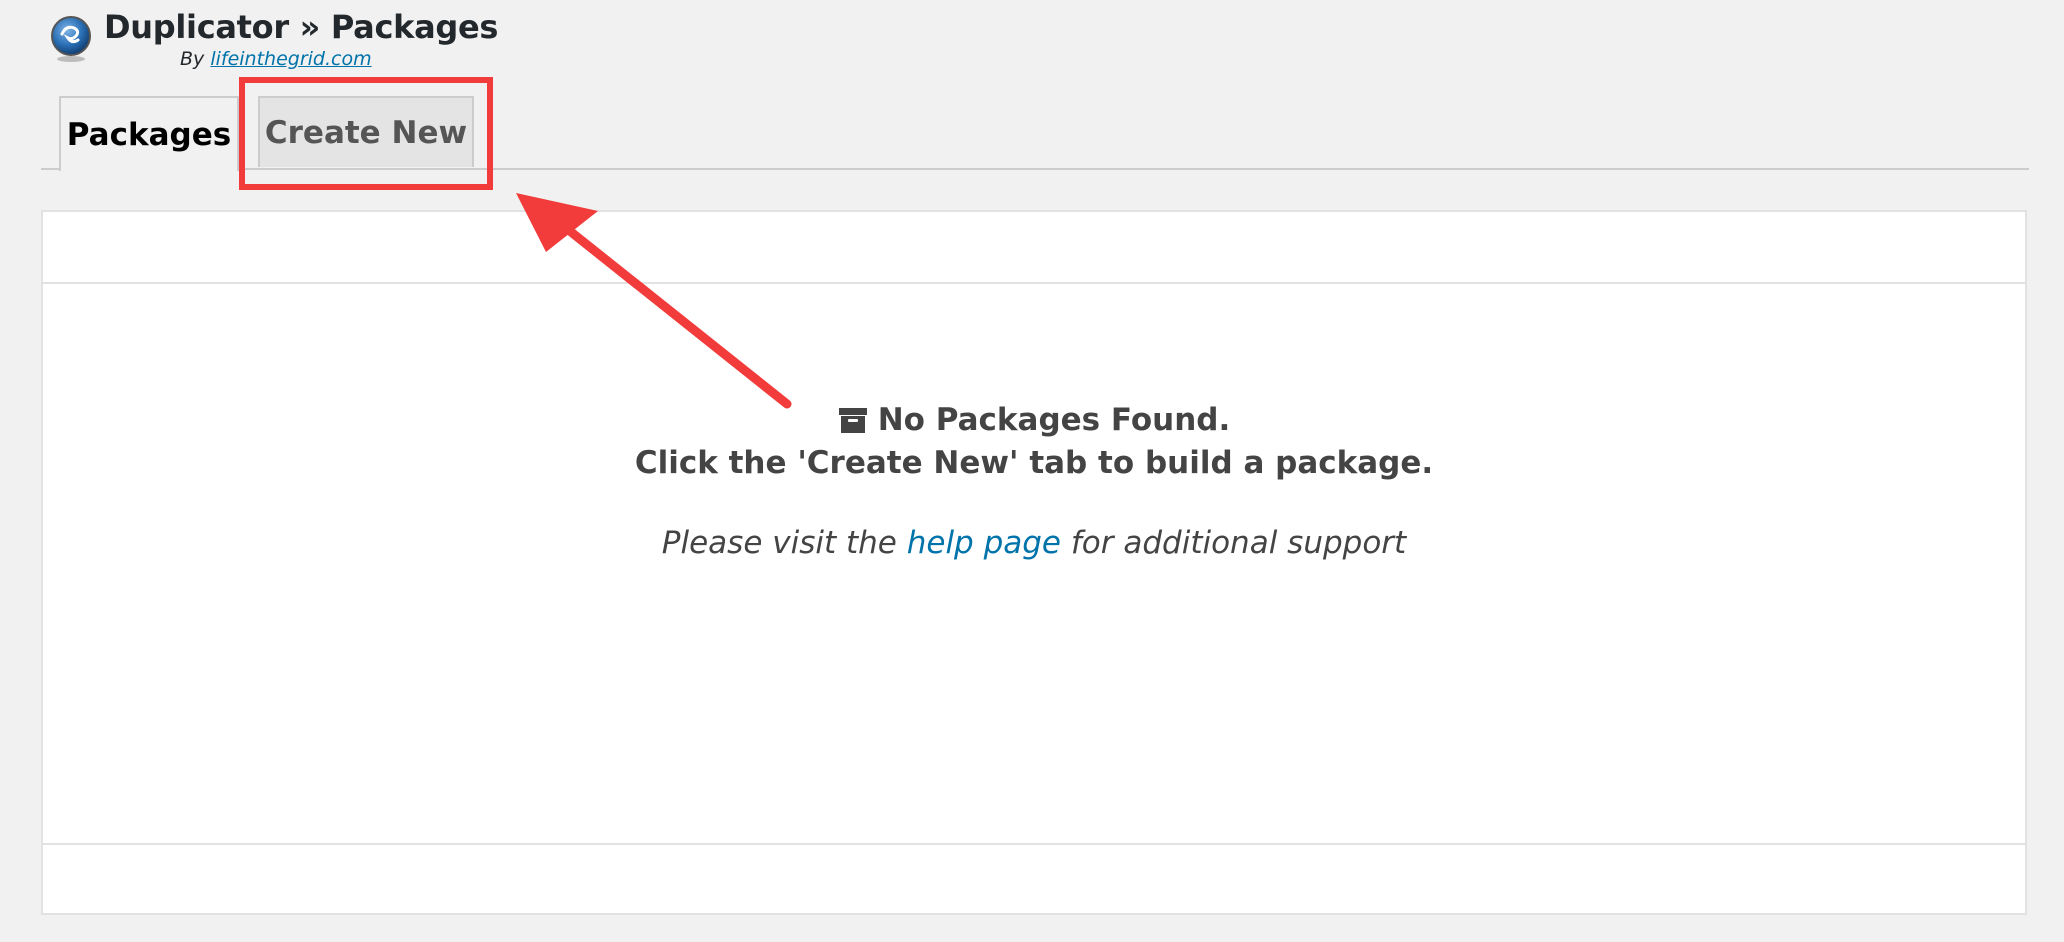 The width and height of the screenshot is (2064, 942). What do you see at coordinates (290, 59) in the screenshot?
I see `author-link: lifeinthegrid.com` at bounding box center [290, 59].